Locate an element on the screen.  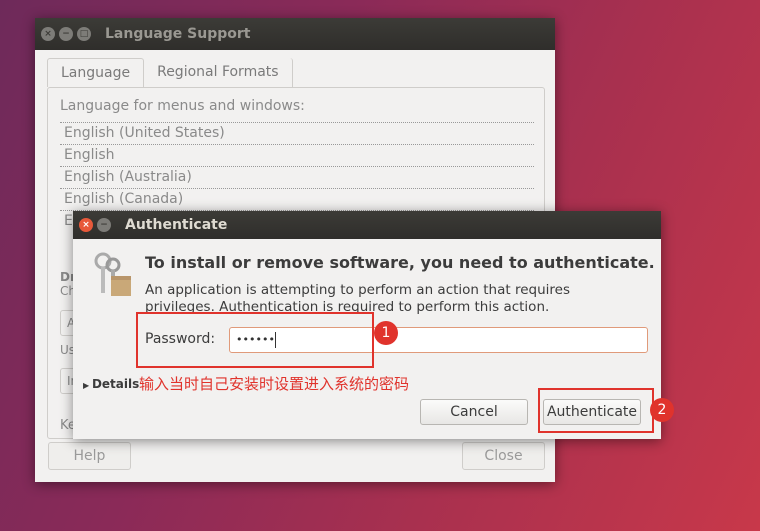
keys-package-icon is located at coordinates (112, 274).